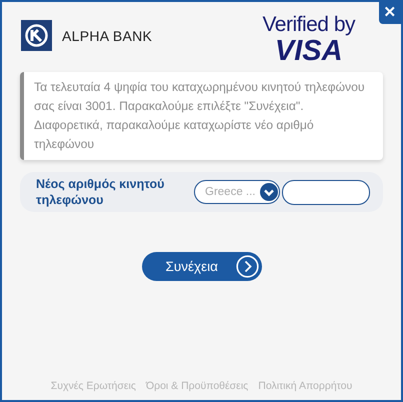 This screenshot has width=403, height=402. What do you see at coordinates (390, 13) in the screenshot?
I see `close-button: ✕` at bounding box center [390, 13].